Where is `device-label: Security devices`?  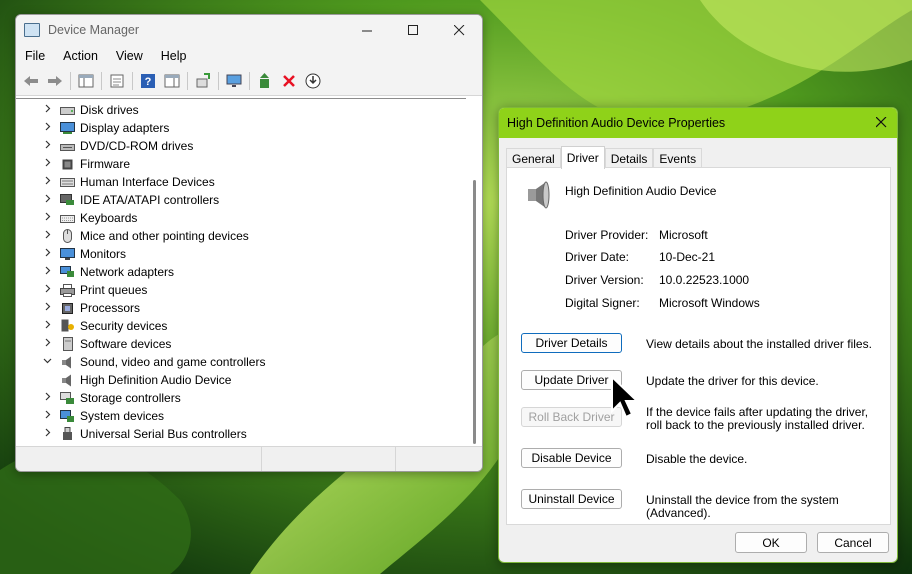 device-label: Security devices is located at coordinates (124, 326).